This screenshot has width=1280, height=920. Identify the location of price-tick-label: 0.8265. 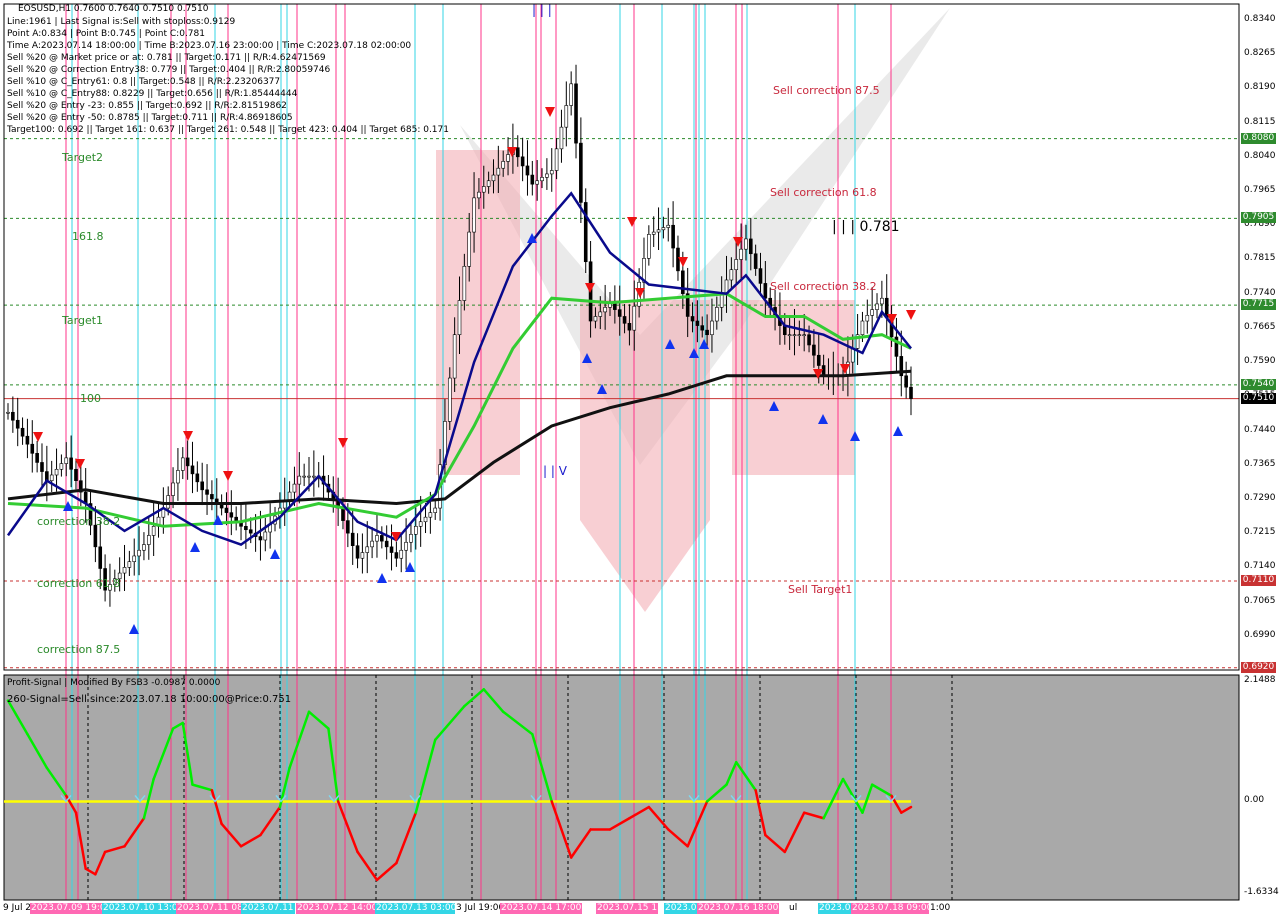
(1260, 53).